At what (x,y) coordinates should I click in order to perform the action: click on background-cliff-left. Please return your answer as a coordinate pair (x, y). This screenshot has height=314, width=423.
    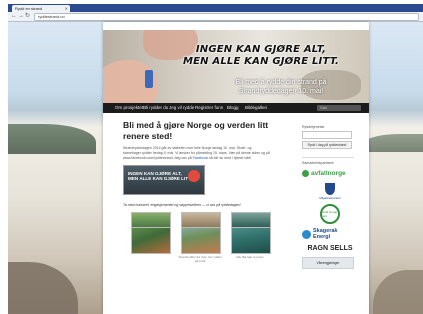
    Looking at the image, I should click on (52, 139).